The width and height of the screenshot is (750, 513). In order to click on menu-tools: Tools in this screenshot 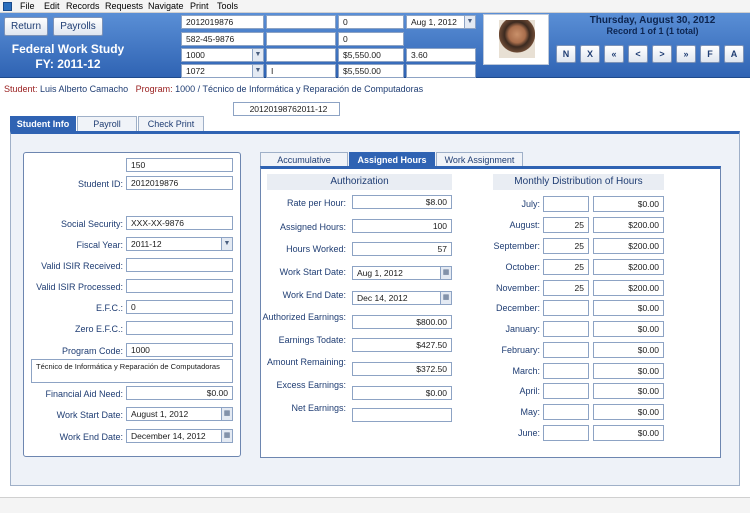, I will do `click(227, 6)`.